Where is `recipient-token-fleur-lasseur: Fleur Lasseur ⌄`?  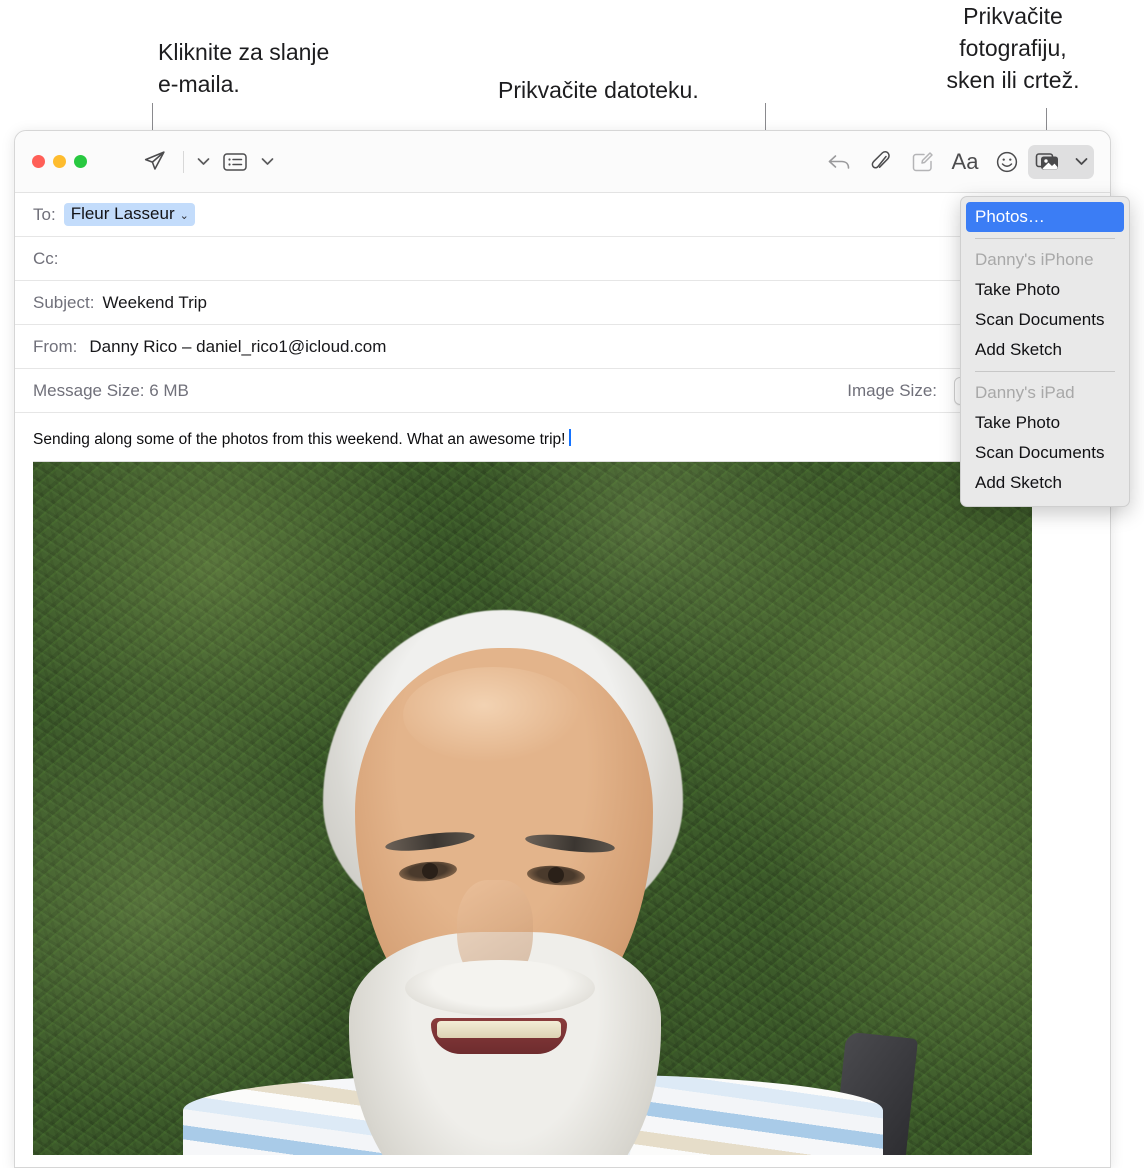
recipient-token-fleur-lasseur: Fleur Lasseur ⌄ is located at coordinates (129, 214).